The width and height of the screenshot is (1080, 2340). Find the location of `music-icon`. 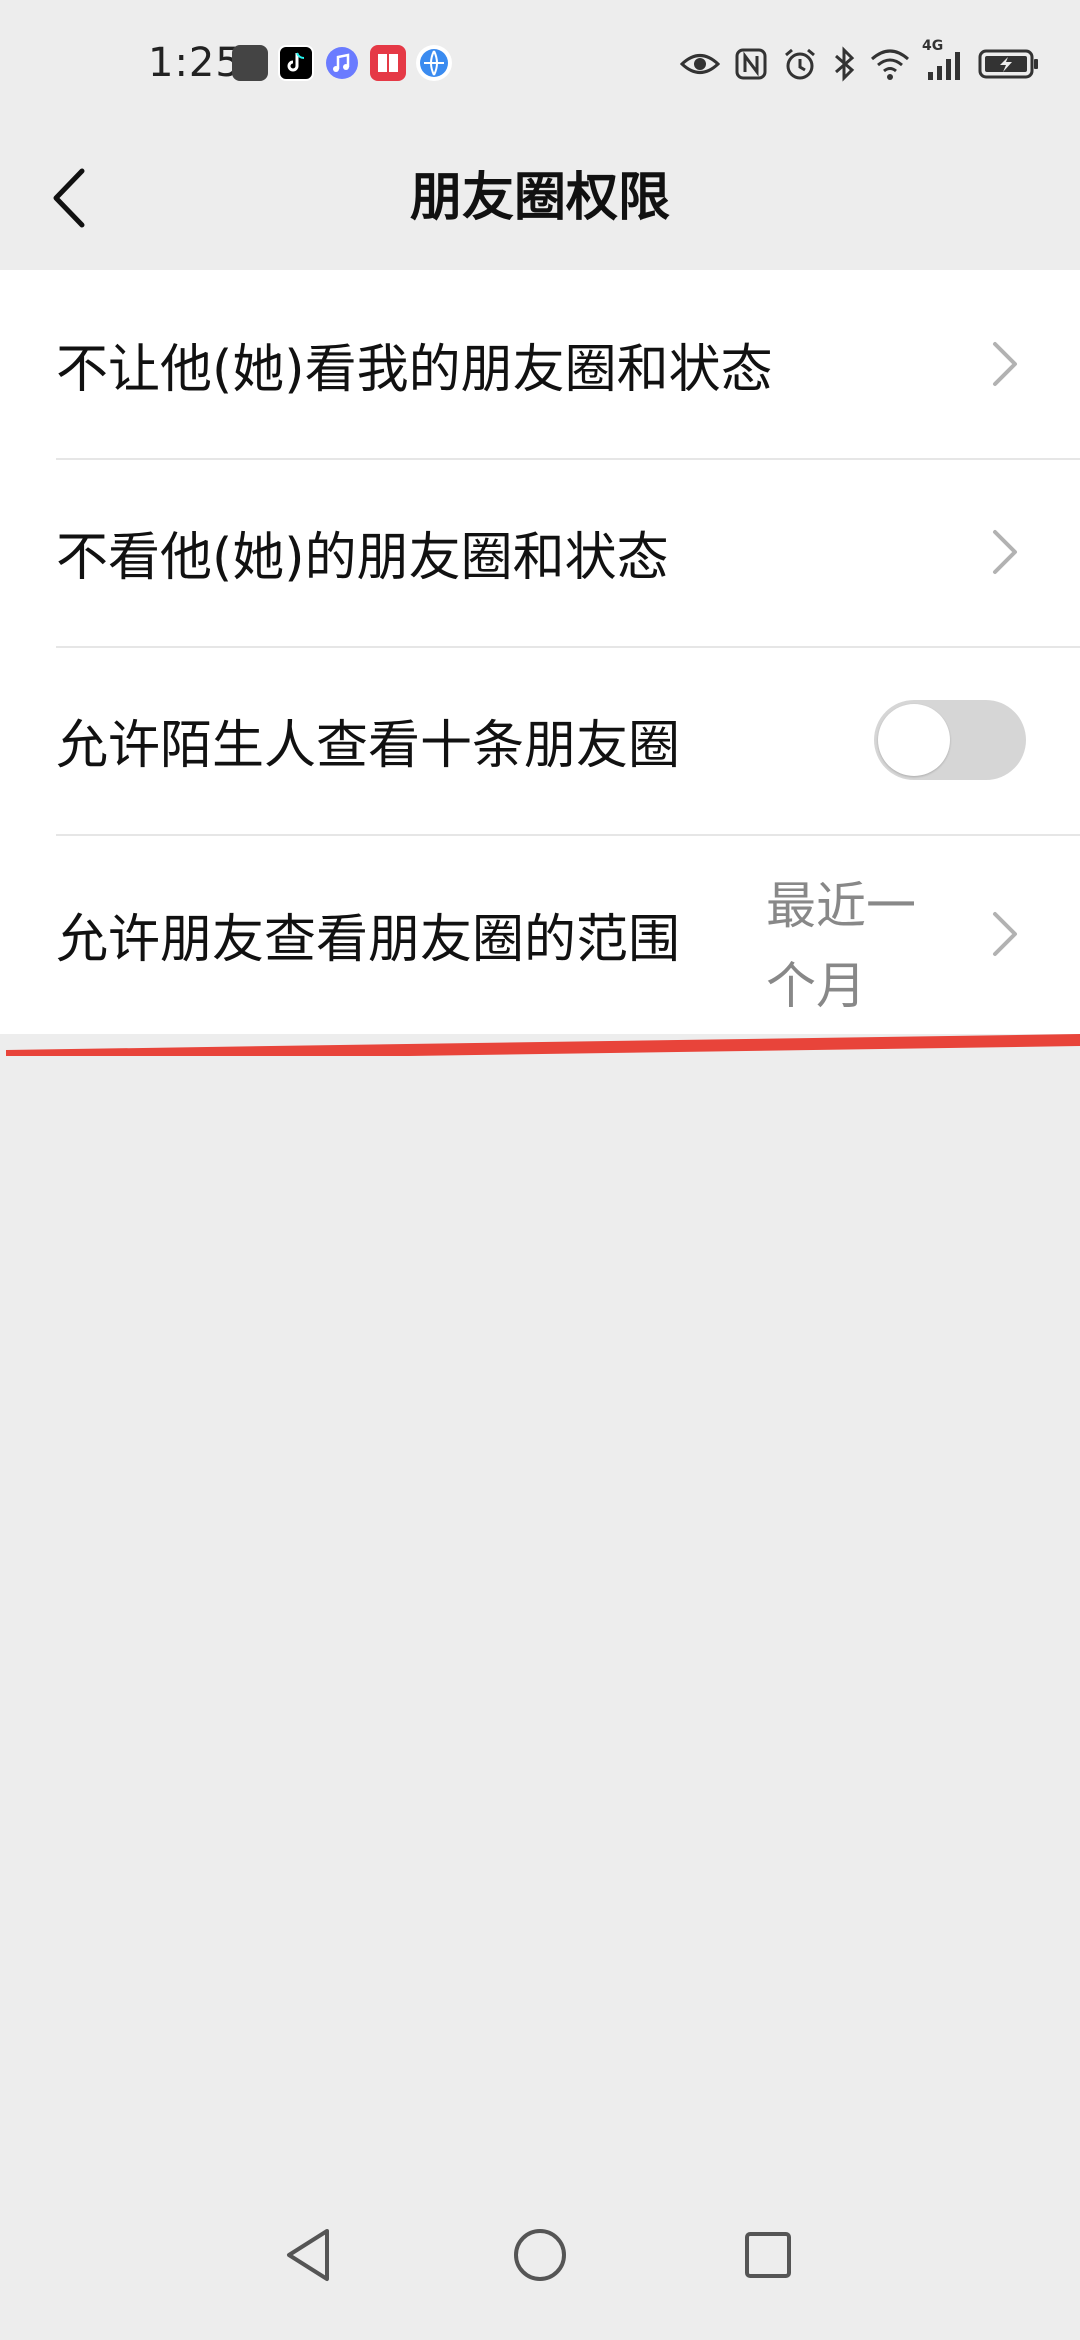

music-icon is located at coordinates (342, 63).